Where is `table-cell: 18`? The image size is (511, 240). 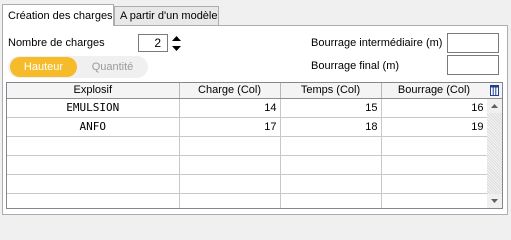 table-cell: 18 is located at coordinates (331, 127).